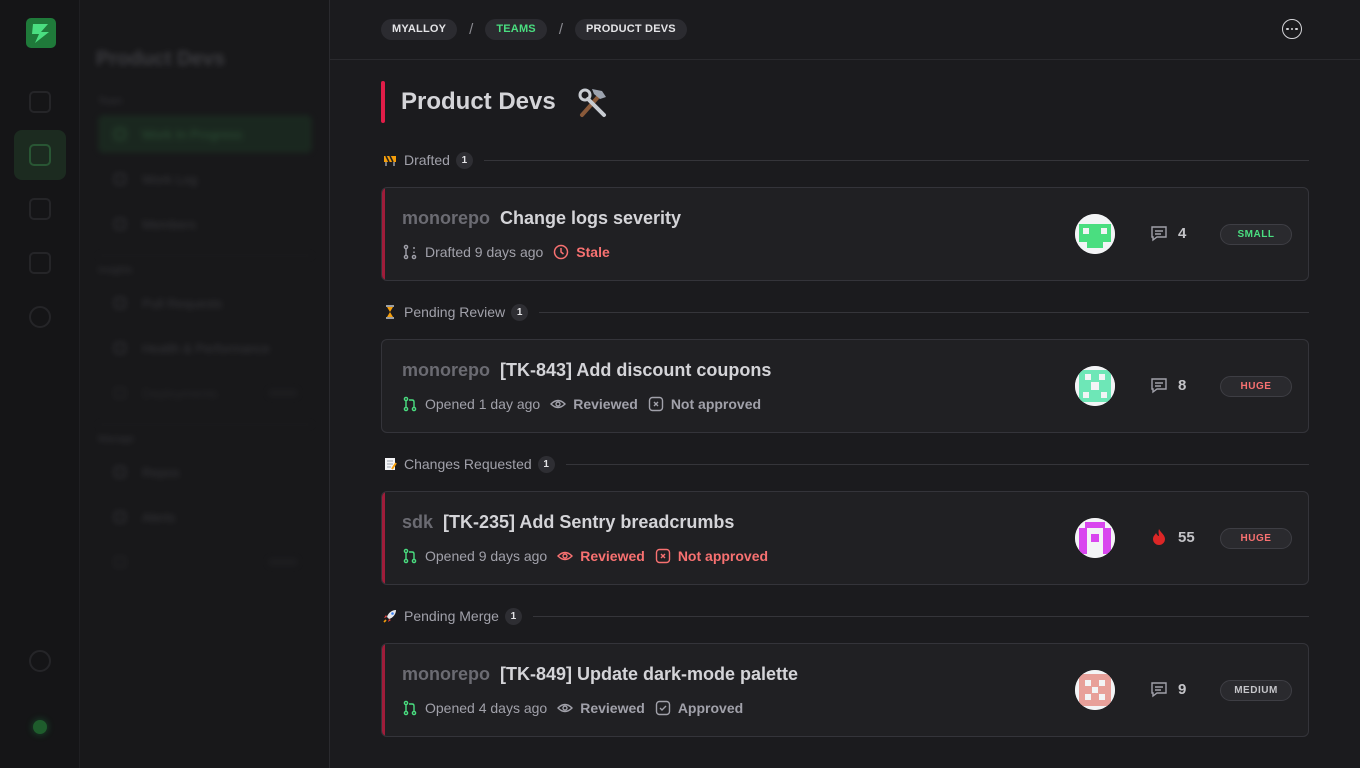 The height and width of the screenshot is (768, 1360). Describe the element at coordinates (40, 102) in the screenshot. I see `home-icon` at that location.